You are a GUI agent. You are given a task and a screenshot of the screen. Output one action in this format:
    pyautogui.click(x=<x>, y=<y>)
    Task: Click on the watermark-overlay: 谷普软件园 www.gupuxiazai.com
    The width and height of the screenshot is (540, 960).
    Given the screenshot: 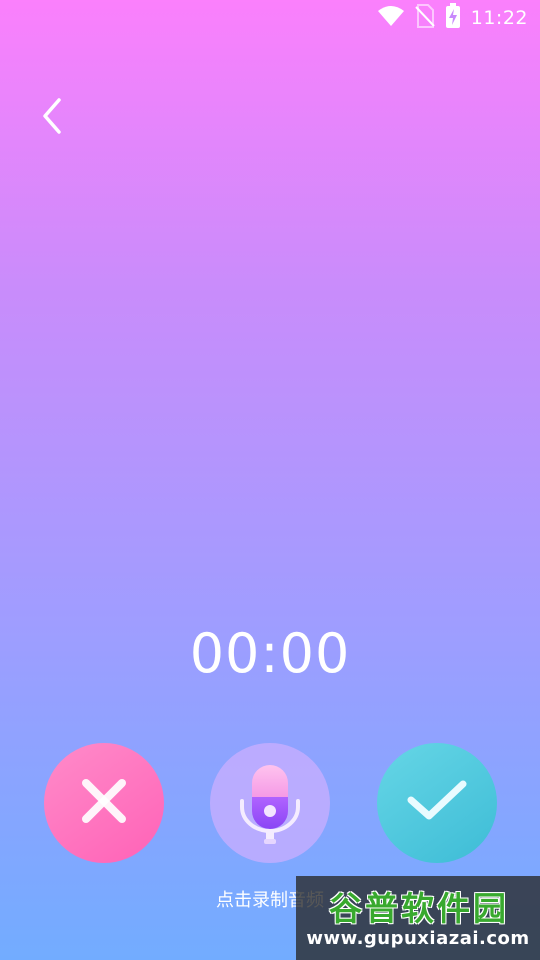 What is the action you would take?
    pyautogui.click(x=418, y=918)
    